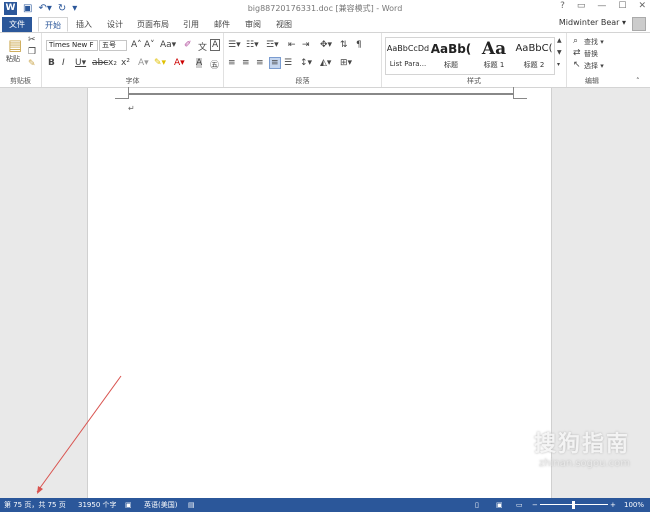 This screenshot has width=650, height=512. What do you see at coordinates (191, 24) in the screenshot?
I see `tab-references: 引用` at bounding box center [191, 24].